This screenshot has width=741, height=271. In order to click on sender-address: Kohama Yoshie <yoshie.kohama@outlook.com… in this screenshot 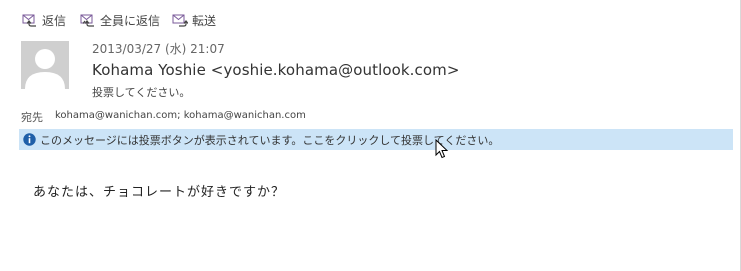, I will do `click(276, 70)`.